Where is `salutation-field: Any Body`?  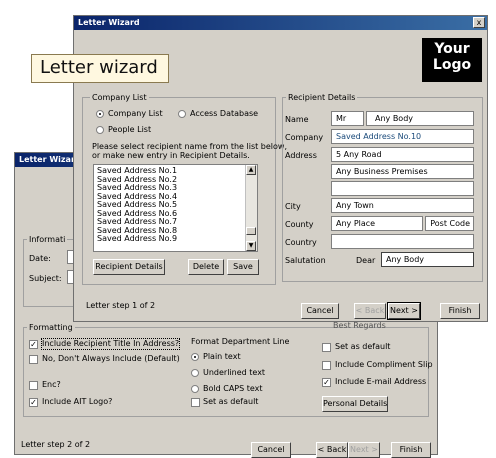
salutation-field: Any Body is located at coordinates (427, 259).